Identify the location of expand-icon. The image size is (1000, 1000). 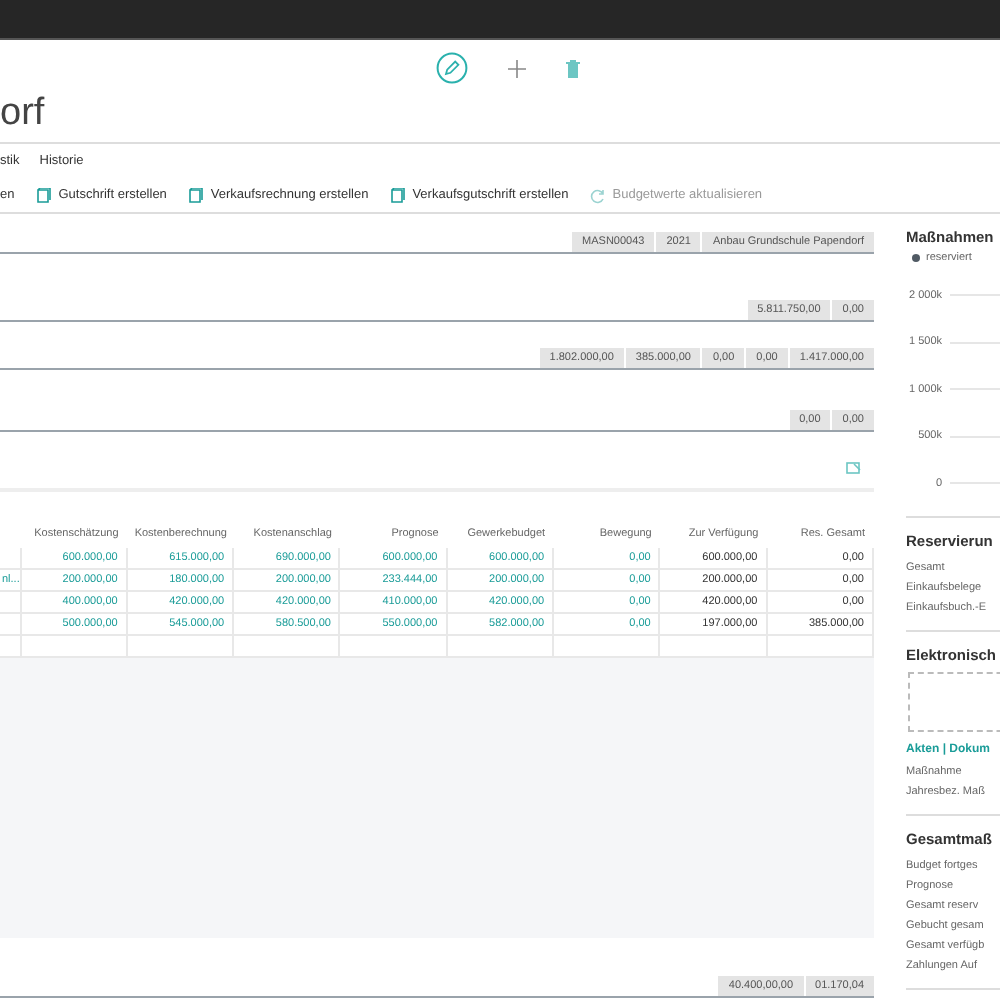
(854, 468).